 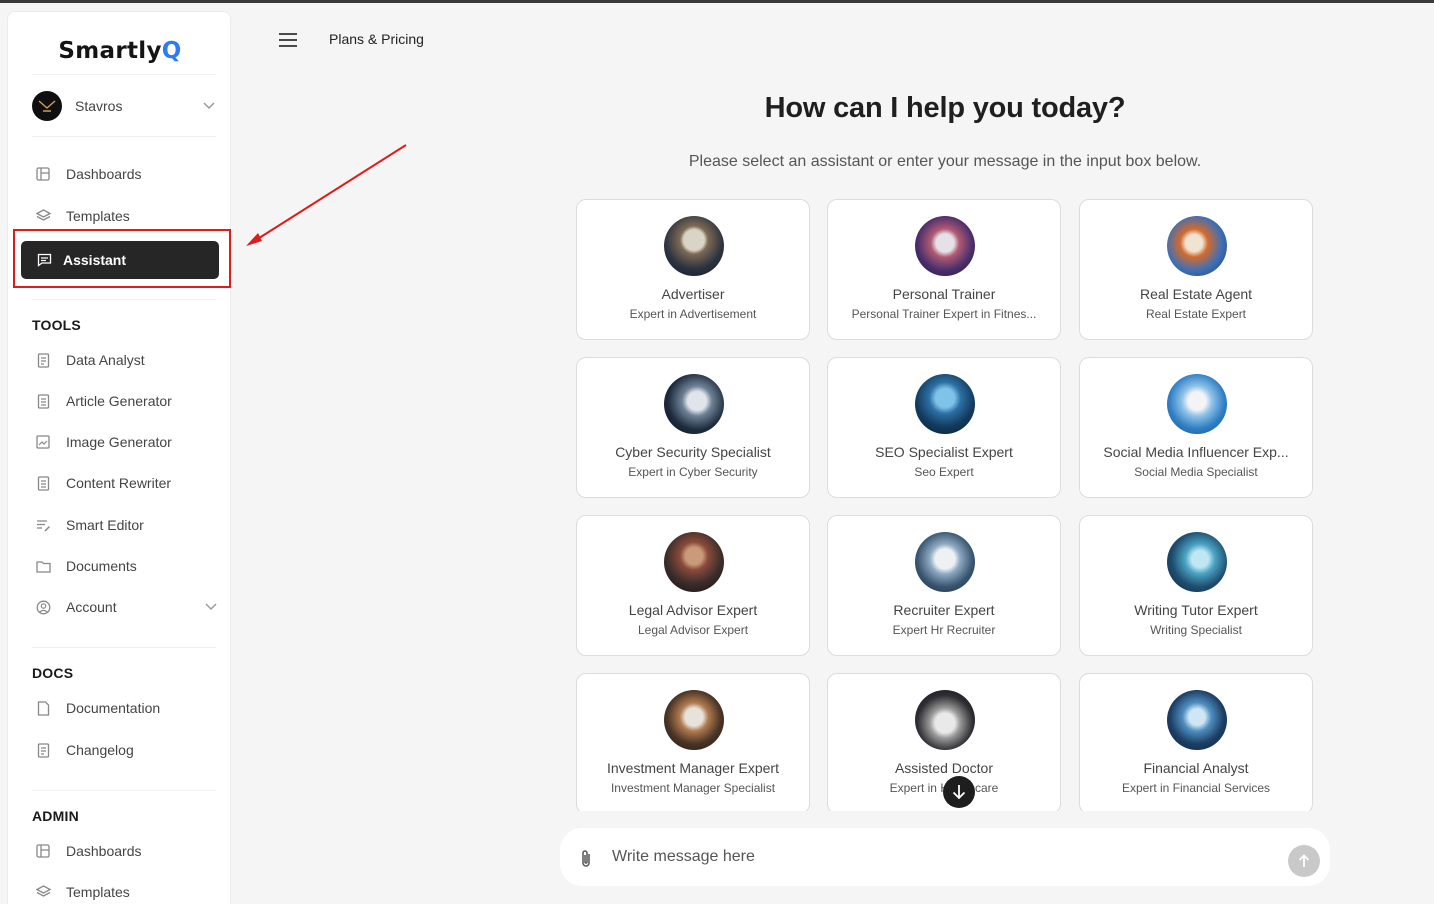 I want to click on sidebar-item-label: Smart Editor, so click(x=105, y=525).